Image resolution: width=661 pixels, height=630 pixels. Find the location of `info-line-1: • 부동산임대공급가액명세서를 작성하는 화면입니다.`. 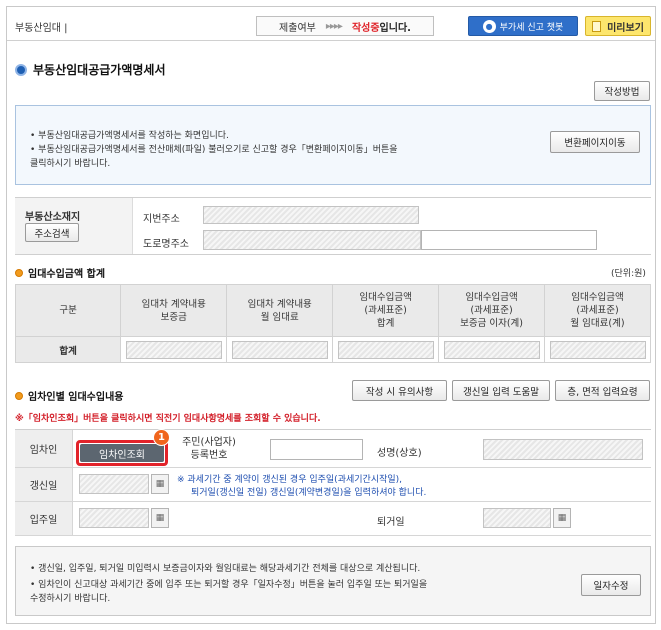

info-line-1: • 부동산임대공급가액명세서를 작성하는 화면입니다. is located at coordinates (129, 136).